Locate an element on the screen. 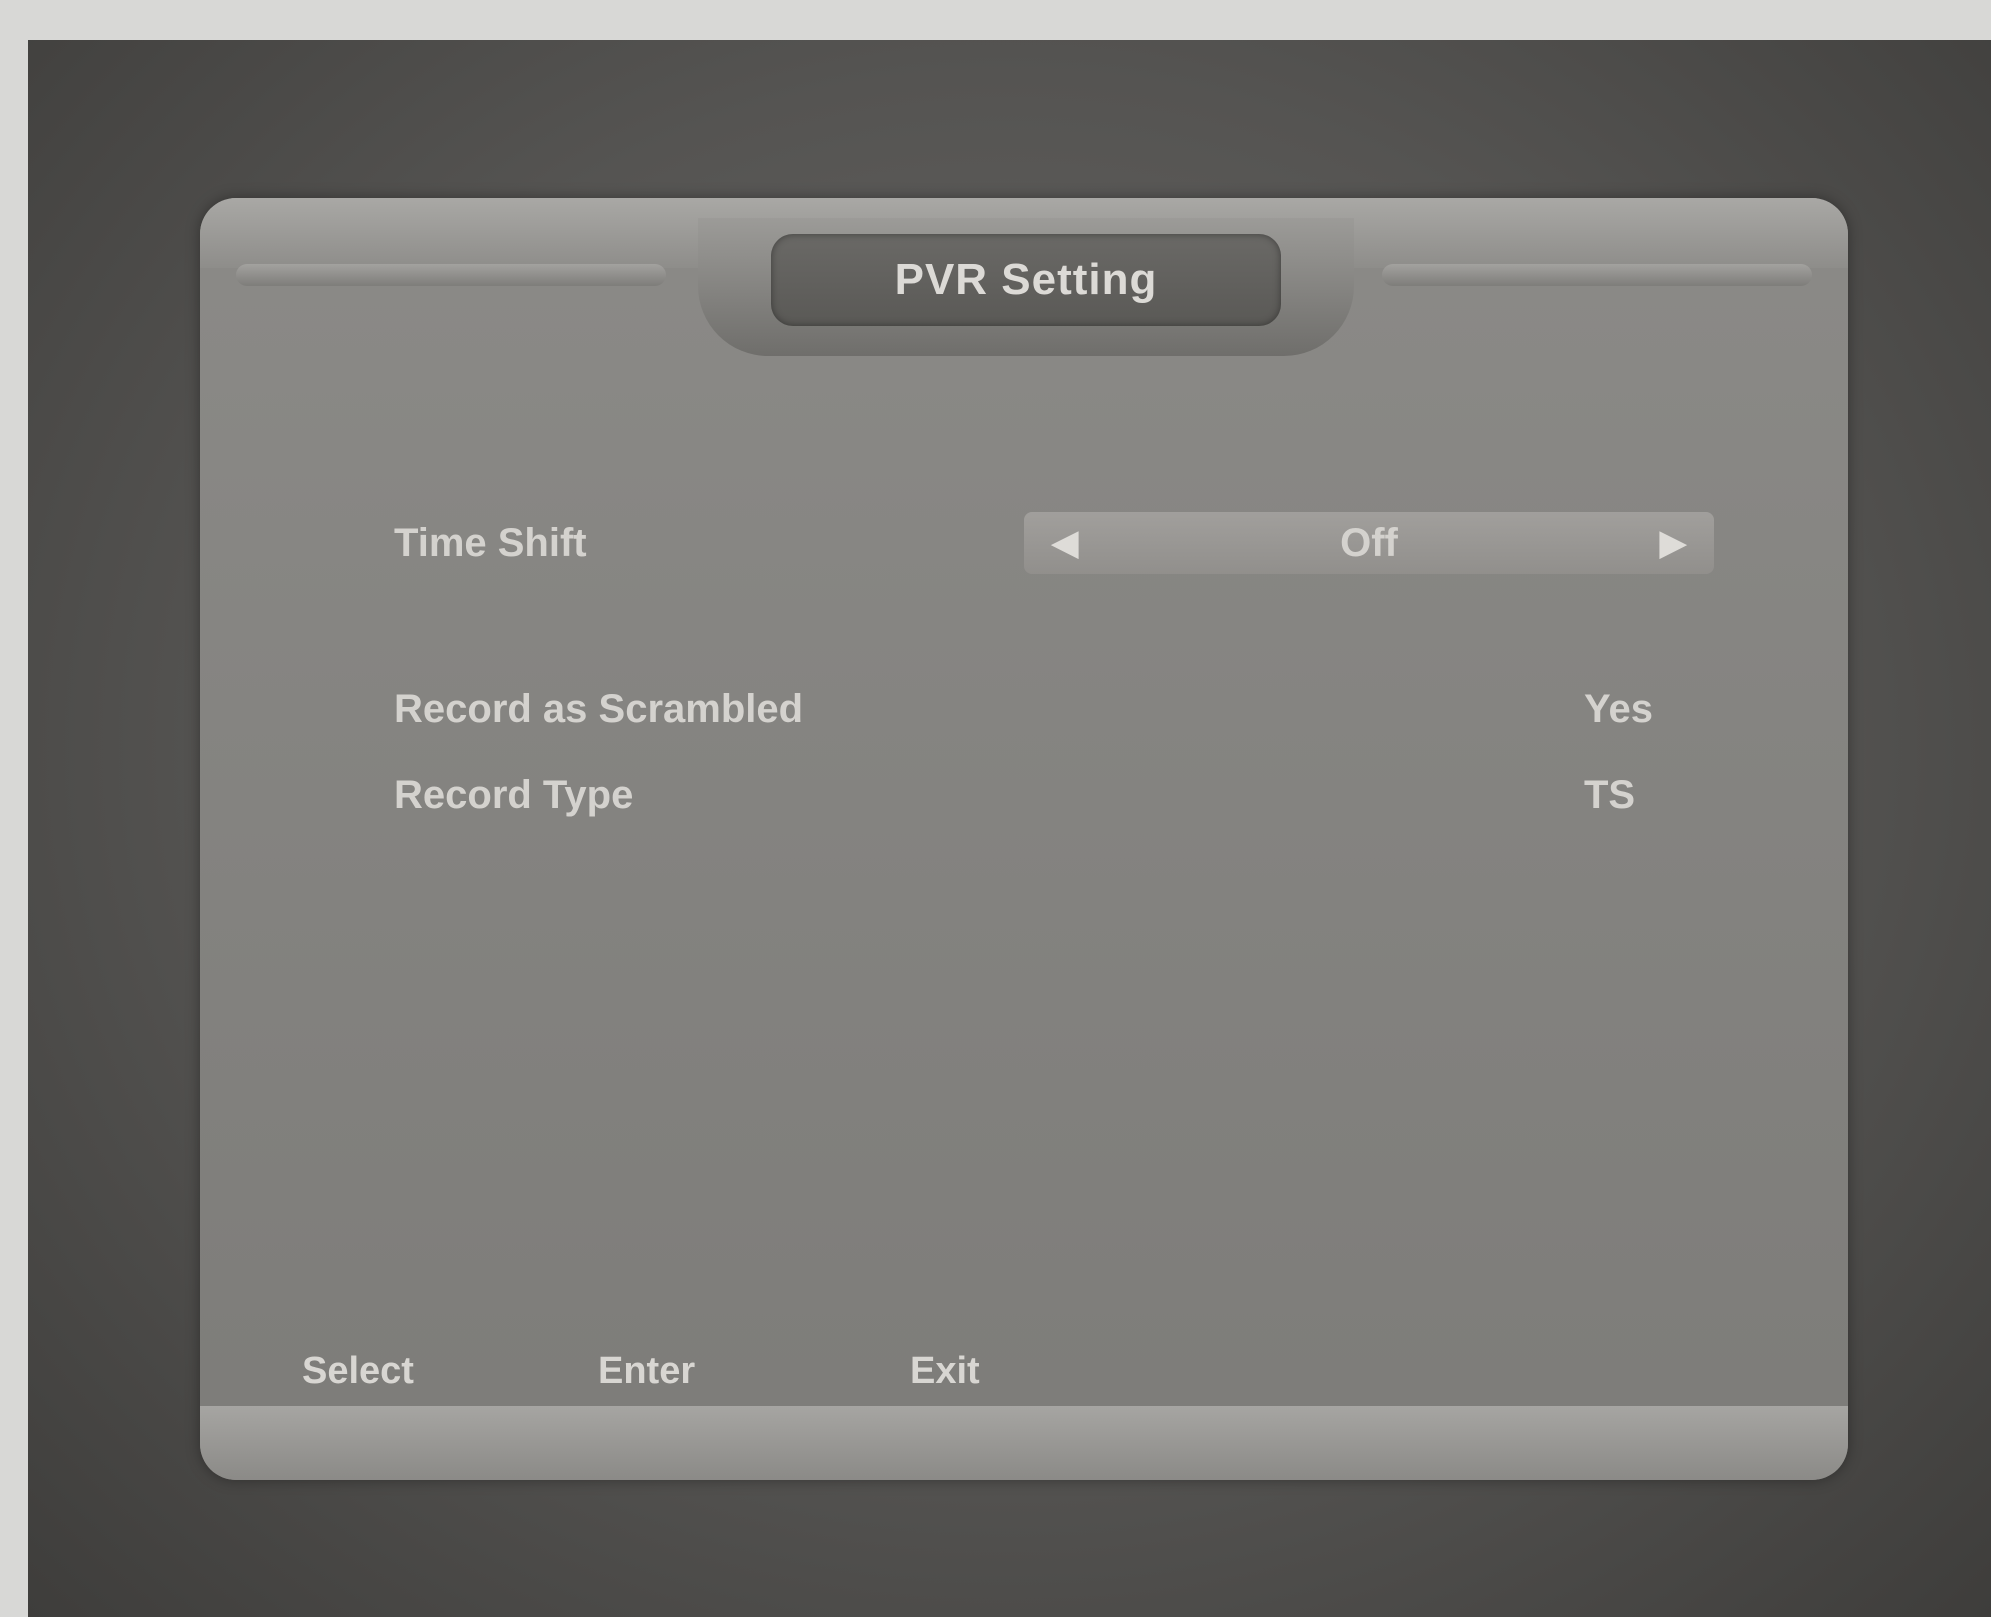  footer-exit-hint: Exit is located at coordinates (945, 1371).